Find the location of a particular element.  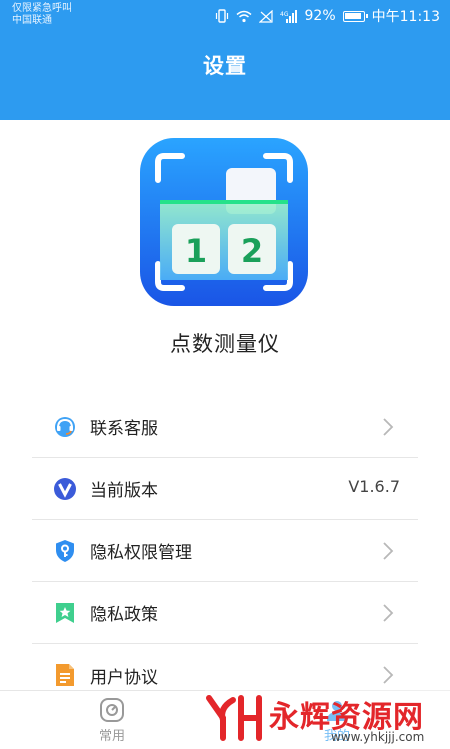

menu-item-contact-support: 联系客服 is located at coordinates (225, 427).